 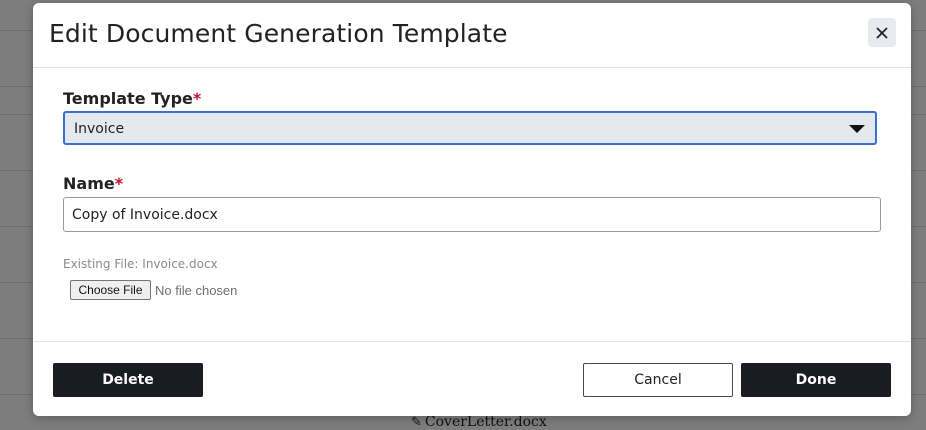 What do you see at coordinates (857, 129) in the screenshot?
I see `caret-down-icon` at bounding box center [857, 129].